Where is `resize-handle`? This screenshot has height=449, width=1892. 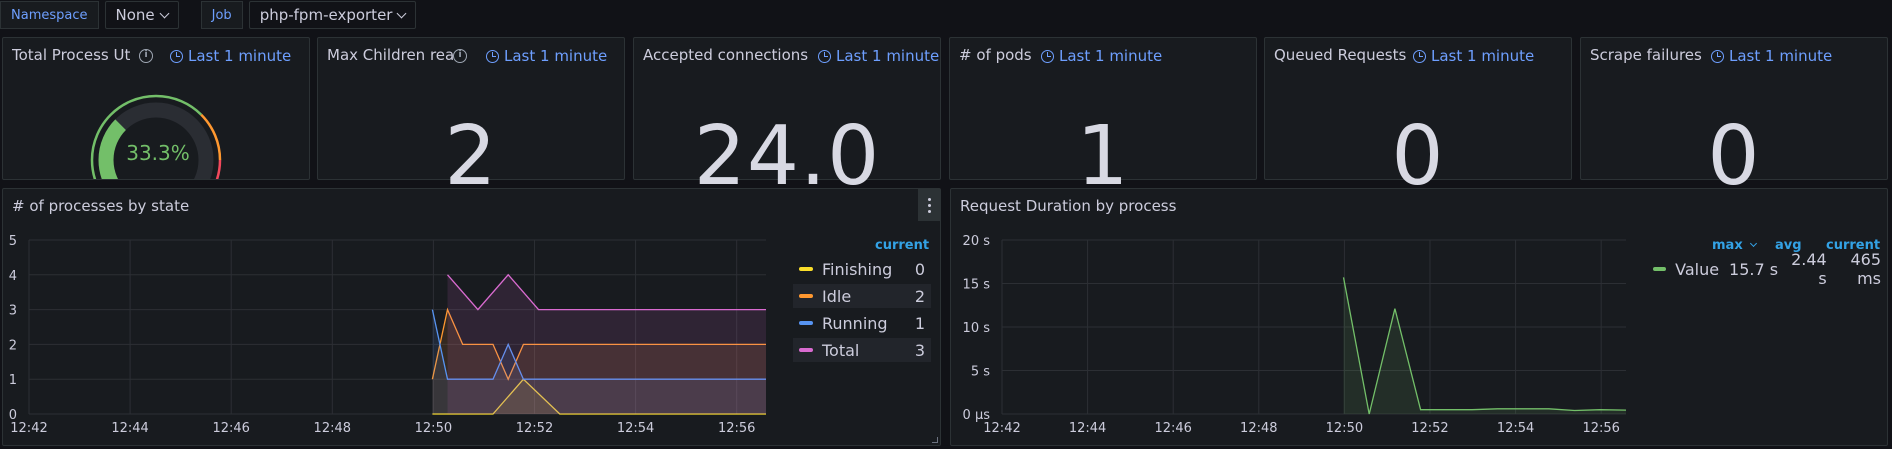 resize-handle is located at coordinates (935, 440).